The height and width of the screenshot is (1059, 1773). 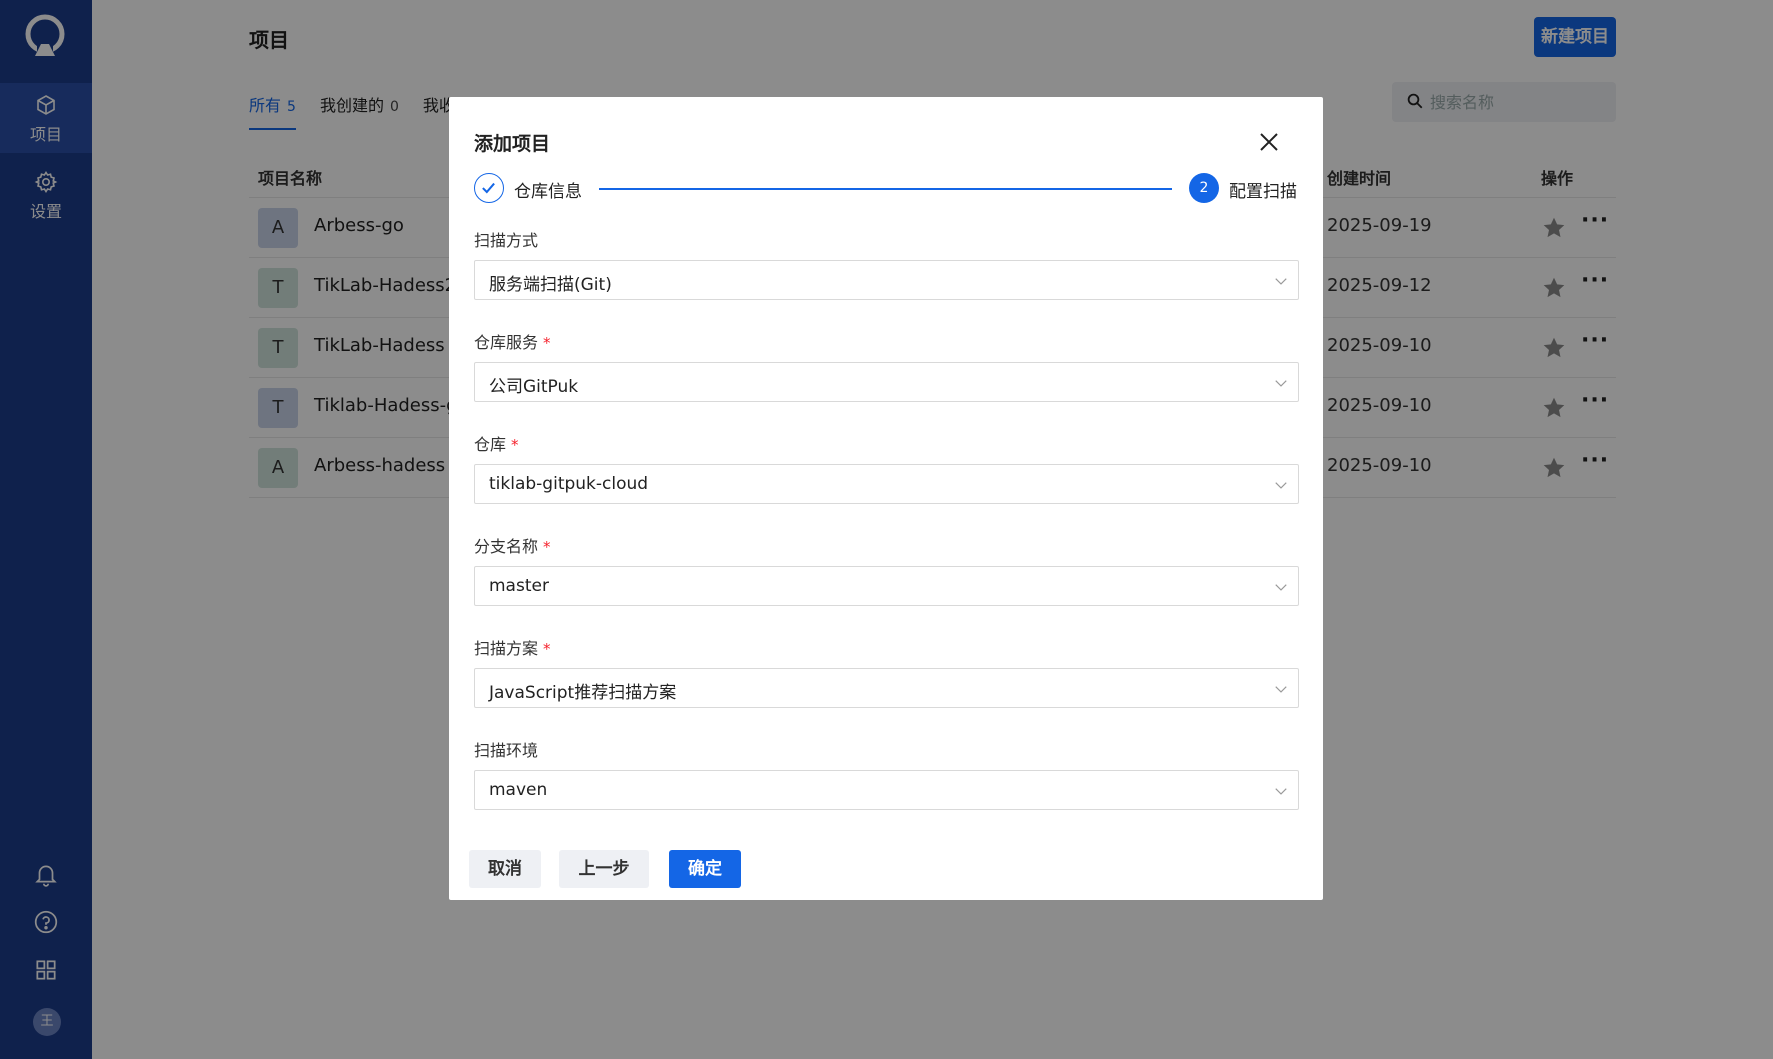 What do you see at coordinates (583, 693) in the screenshot?
I see `select-value: JavaScript推荐扫描方案` at bounding box center [583, 693].